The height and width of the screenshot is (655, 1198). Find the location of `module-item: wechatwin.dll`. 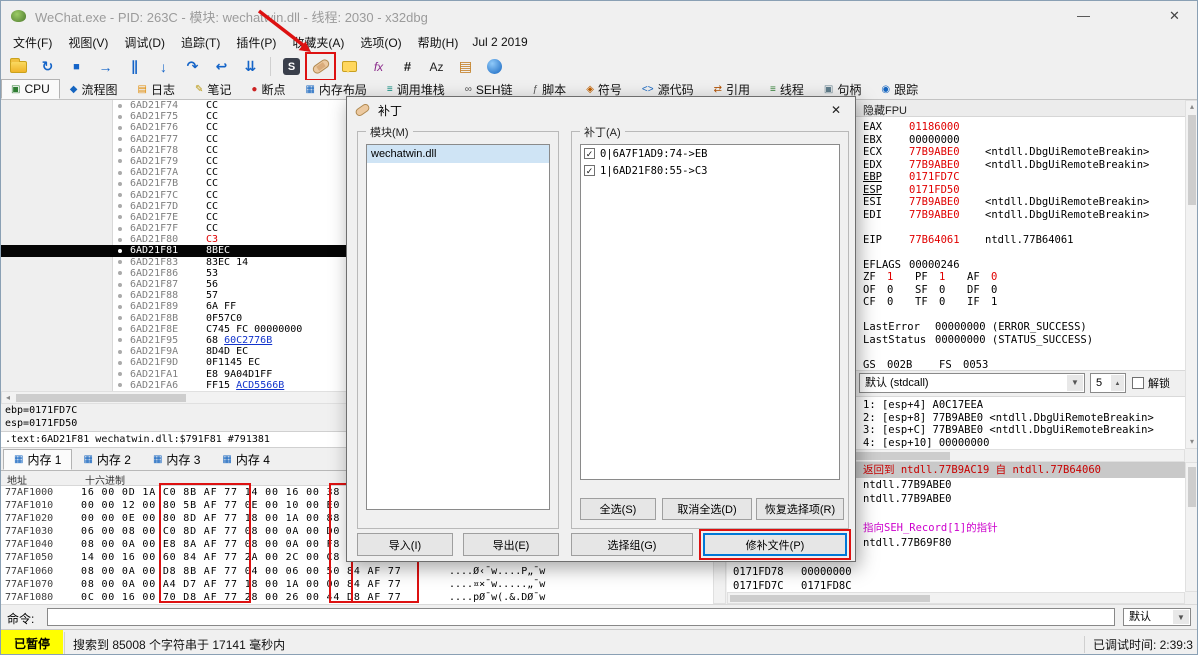

module-item: wechatwin.dll is located at coordinates (458, 154).